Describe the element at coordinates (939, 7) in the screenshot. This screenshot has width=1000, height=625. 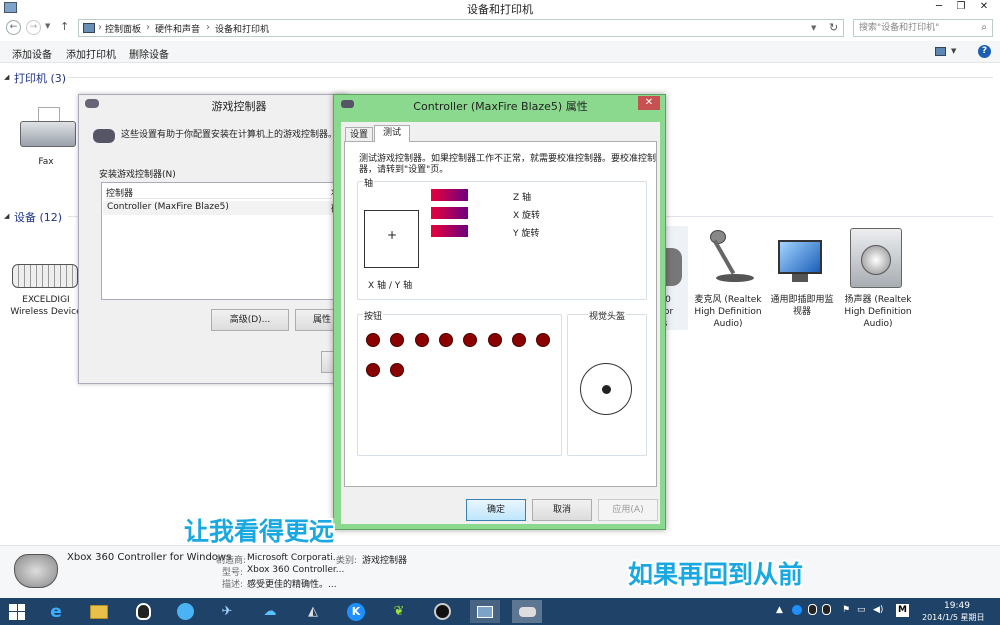
I see `minimize-button: ─` at that location.